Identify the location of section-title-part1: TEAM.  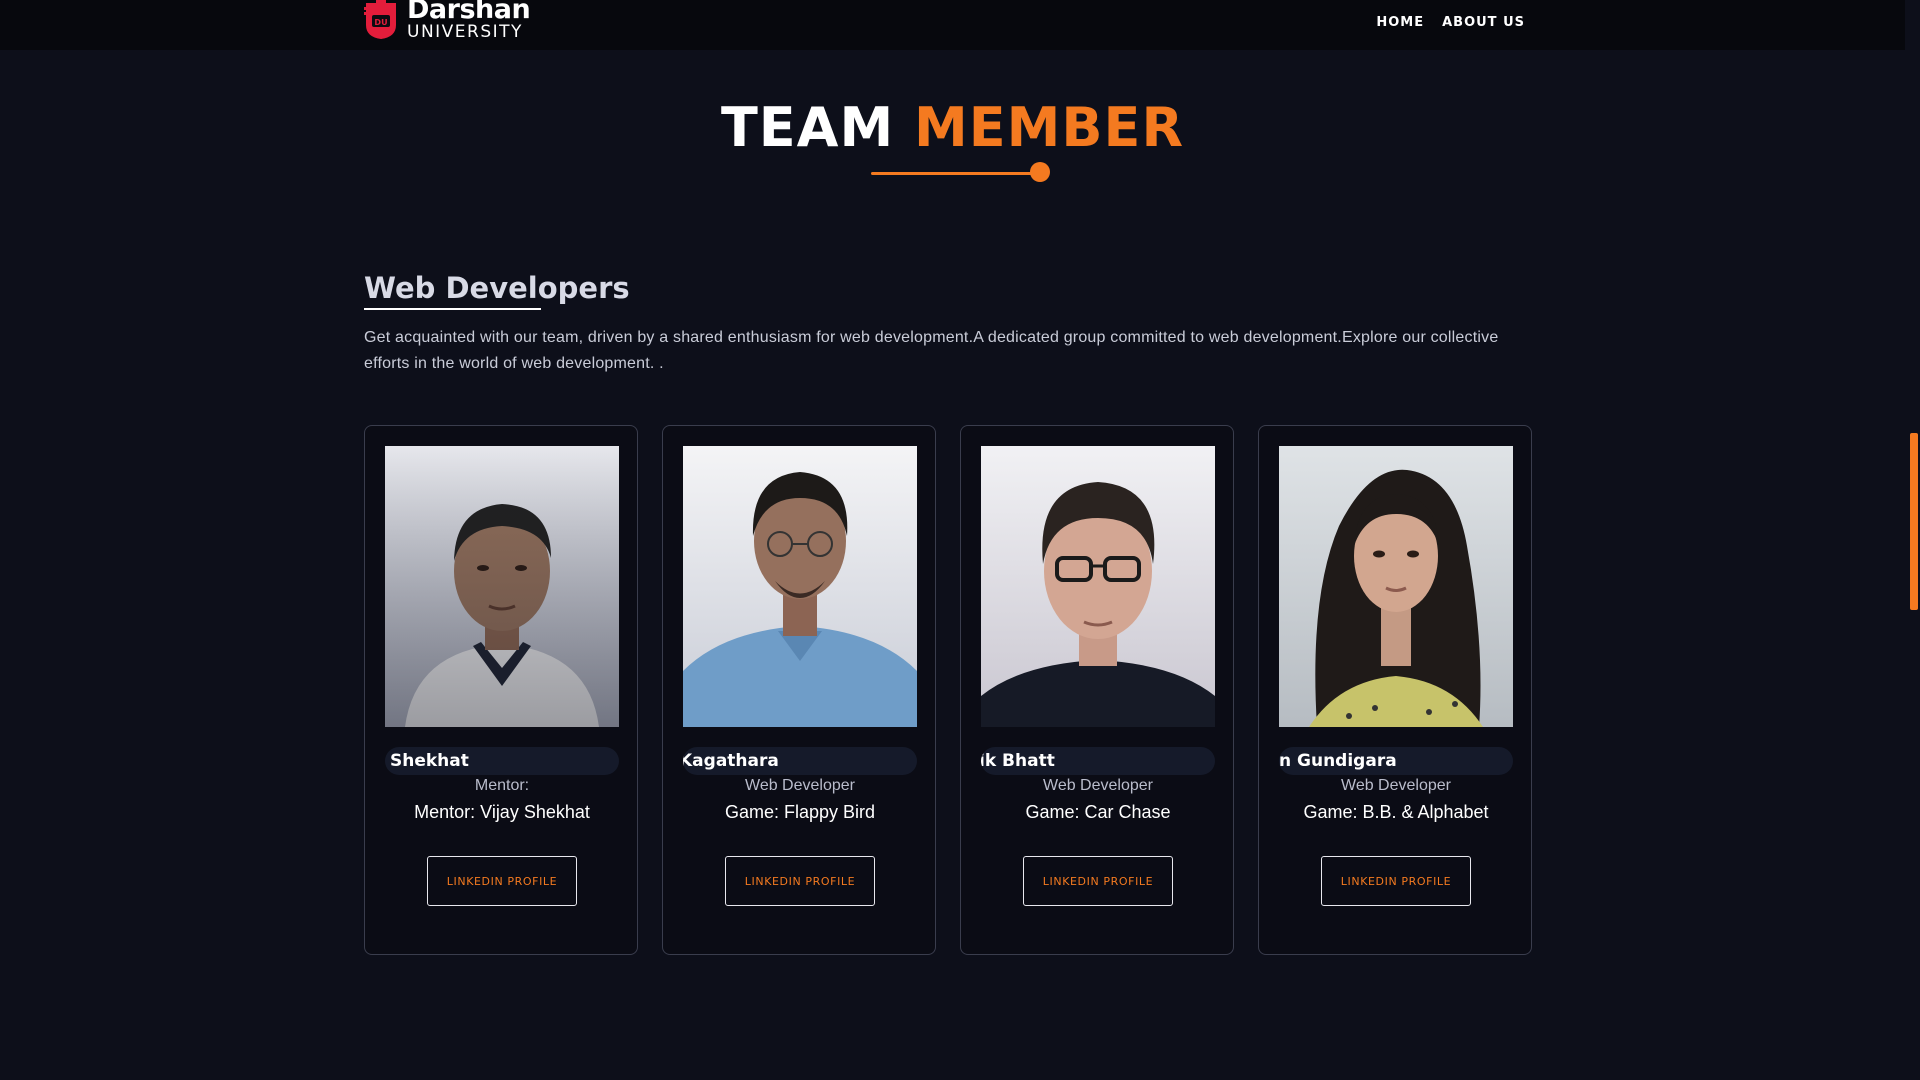
(807, 127).